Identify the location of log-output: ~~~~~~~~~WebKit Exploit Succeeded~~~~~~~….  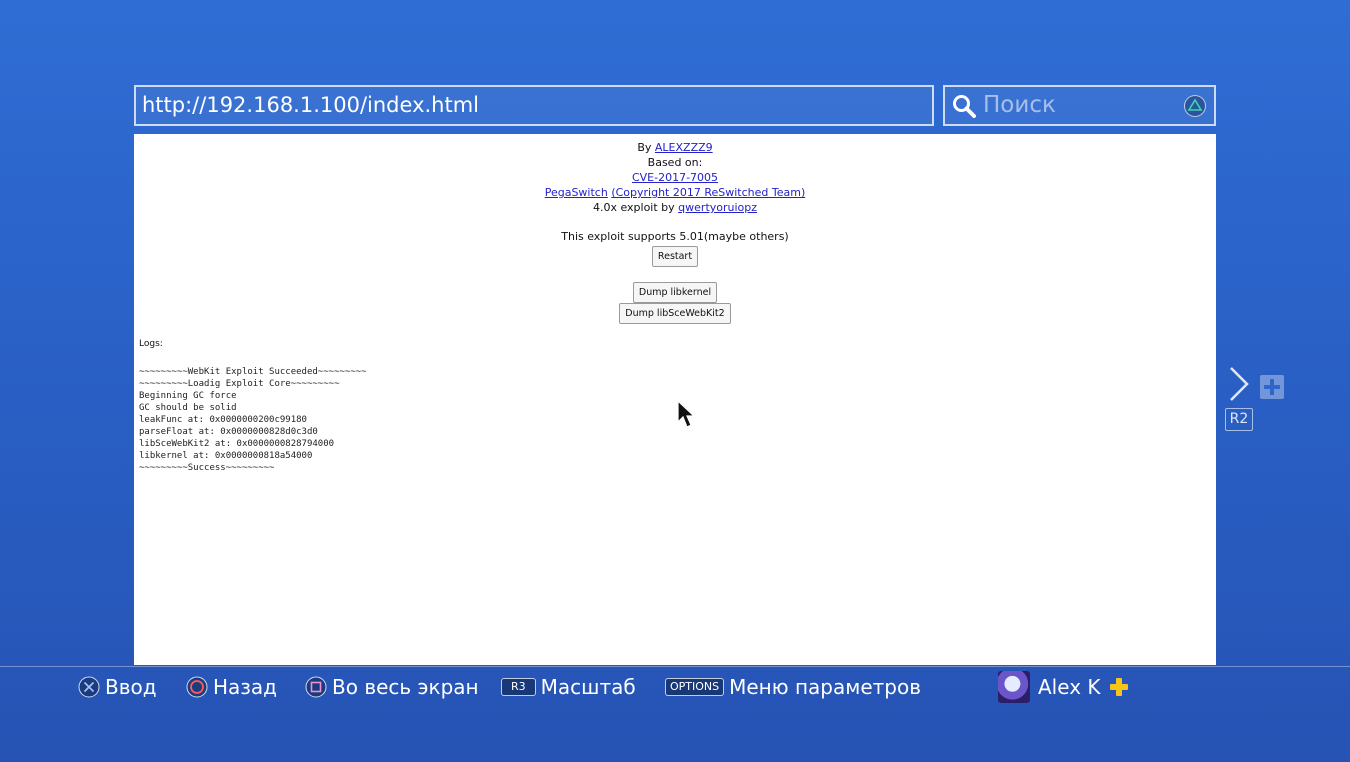
(253, 420).